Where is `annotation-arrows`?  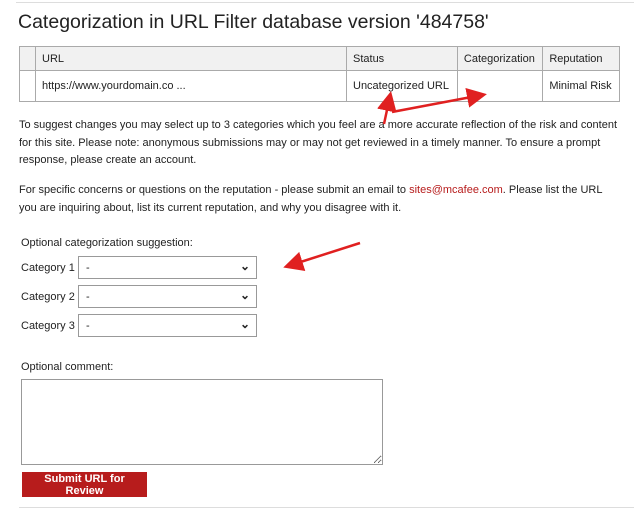 annotation-arrows is located at coordinates (385, 179).